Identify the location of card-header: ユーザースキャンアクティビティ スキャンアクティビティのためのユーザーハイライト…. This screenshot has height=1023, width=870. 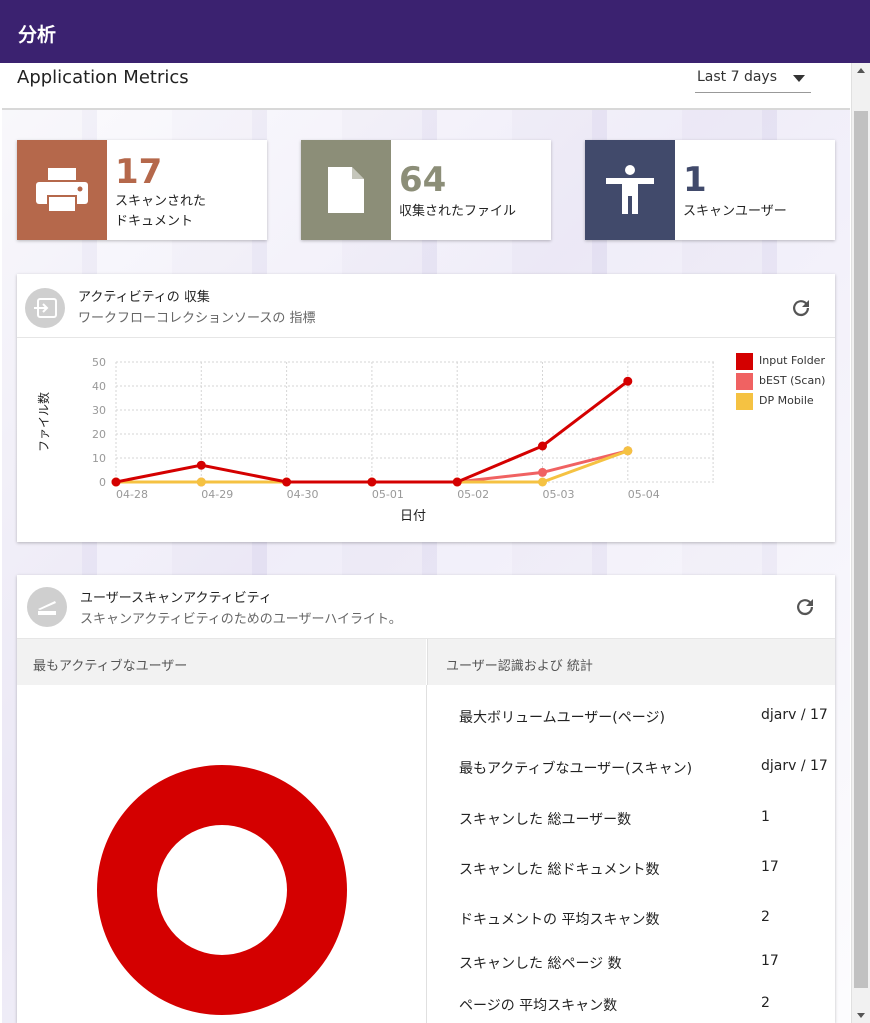
(426, 607).